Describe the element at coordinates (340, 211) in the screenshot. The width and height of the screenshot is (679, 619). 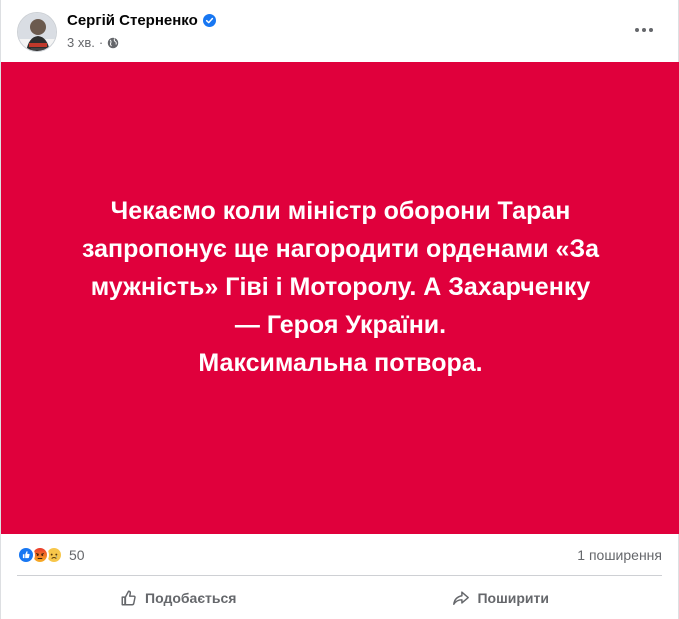
I see `image-text-line: Чекаємо коли міністр оборони Таран` at that location.